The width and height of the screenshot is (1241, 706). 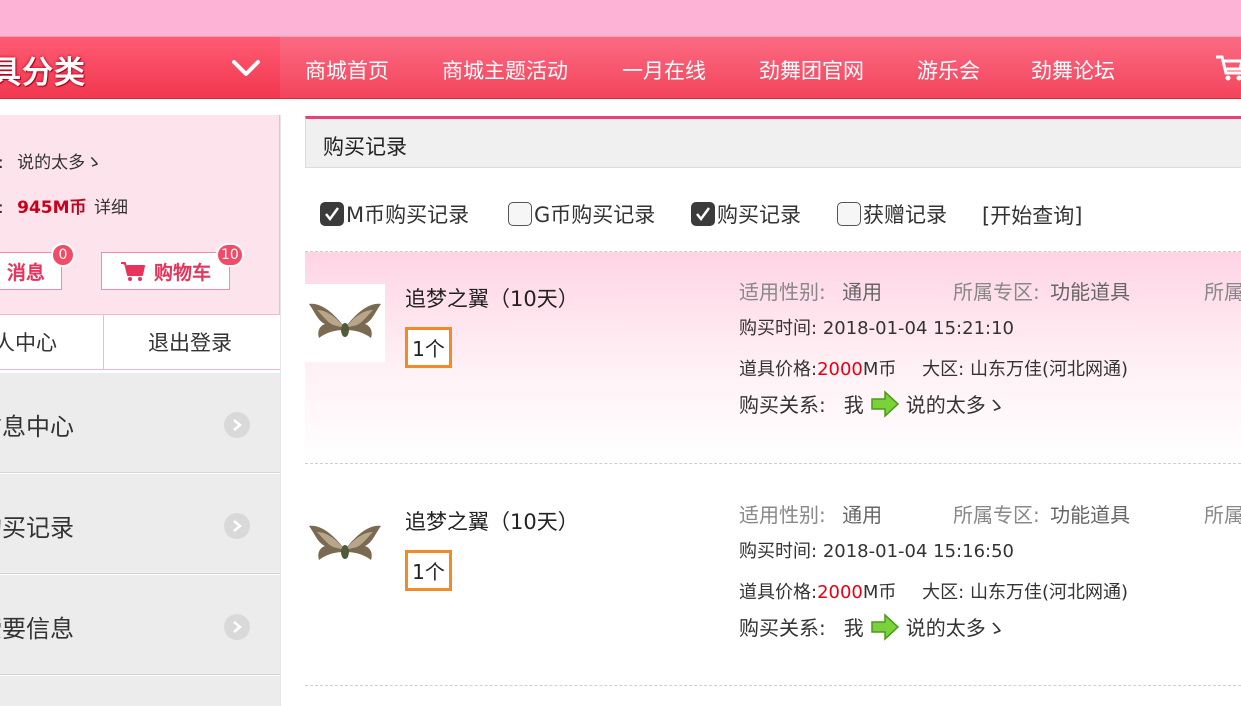 I want to click on section-header: 购买记录, so click(x=773, y=142).